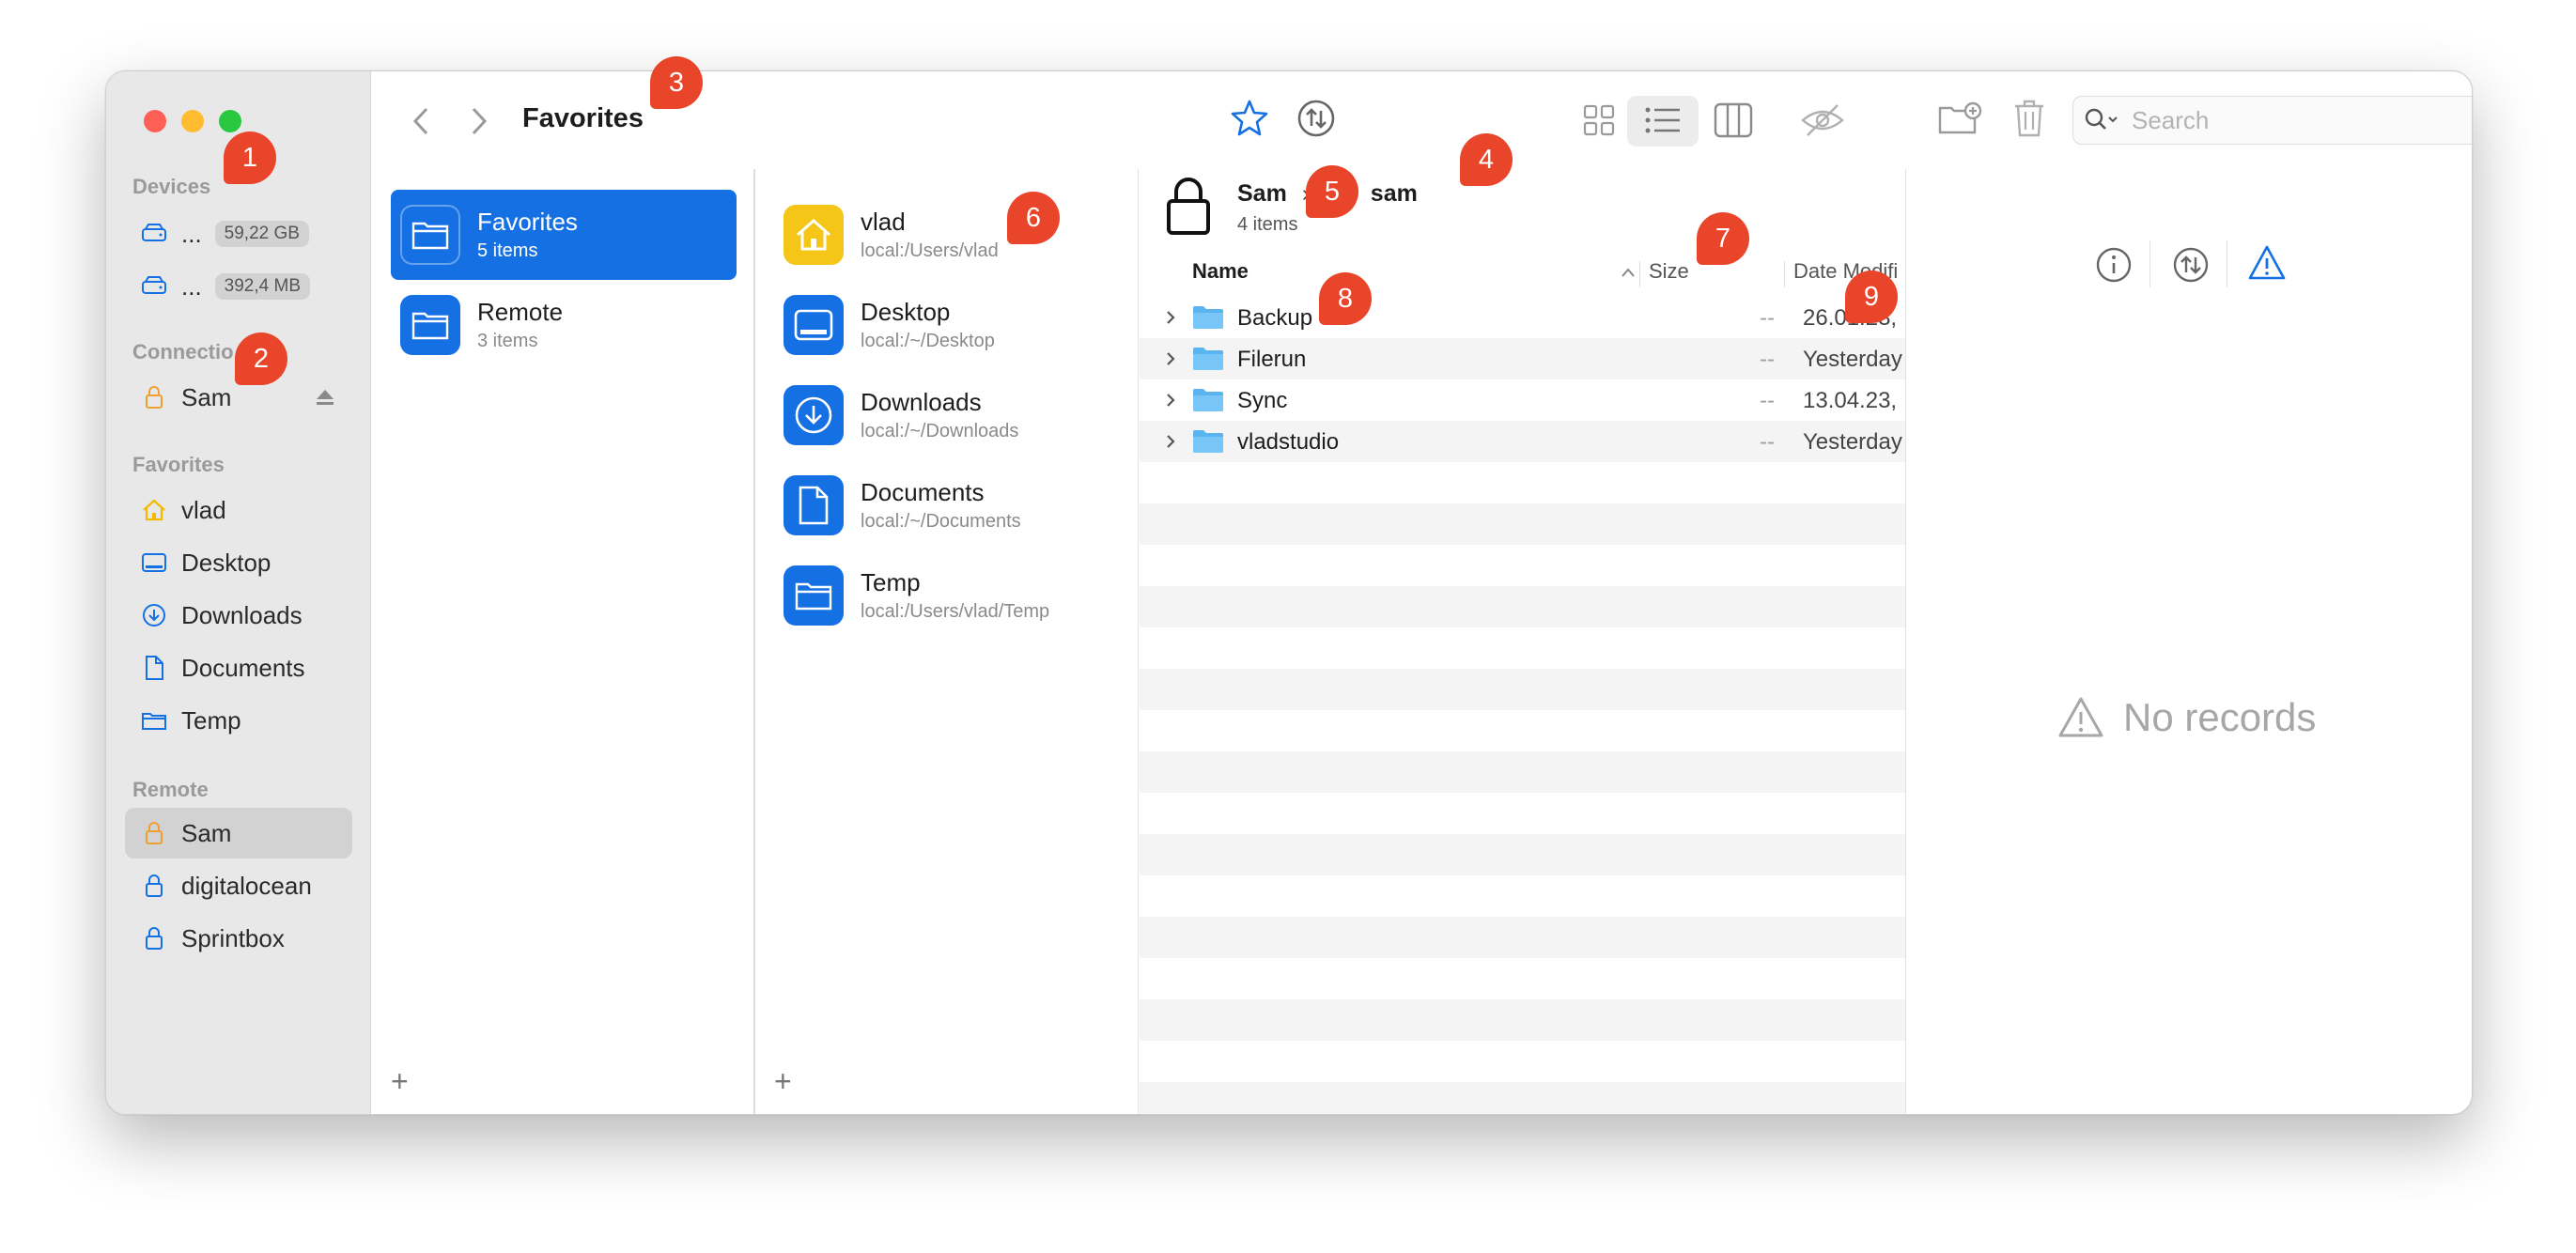 The height and width of the screenshot is (1253, 2576). What do you see at coordinates (583, 118) in the screenshot?
I see `page-title: Favorites` at bounding box center [583, 118].